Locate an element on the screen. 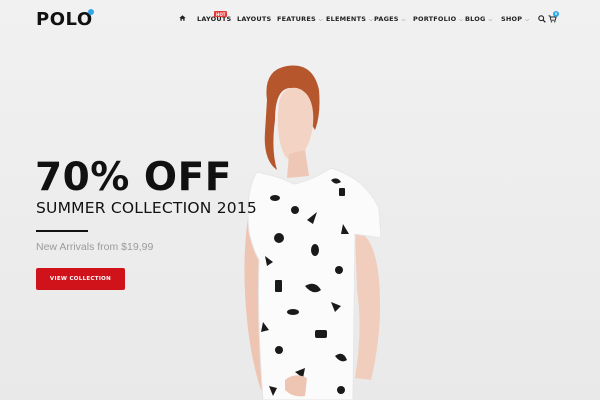 This screenshot has width=600, height=400. view-collection-button: VIEW COLLECTION is located at coordinates (80, 279).